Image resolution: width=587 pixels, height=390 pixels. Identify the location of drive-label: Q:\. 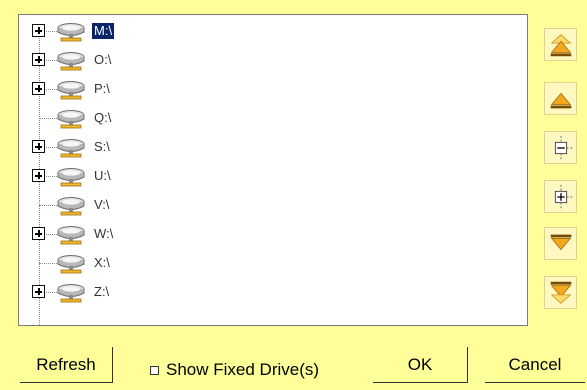
(102, 118).